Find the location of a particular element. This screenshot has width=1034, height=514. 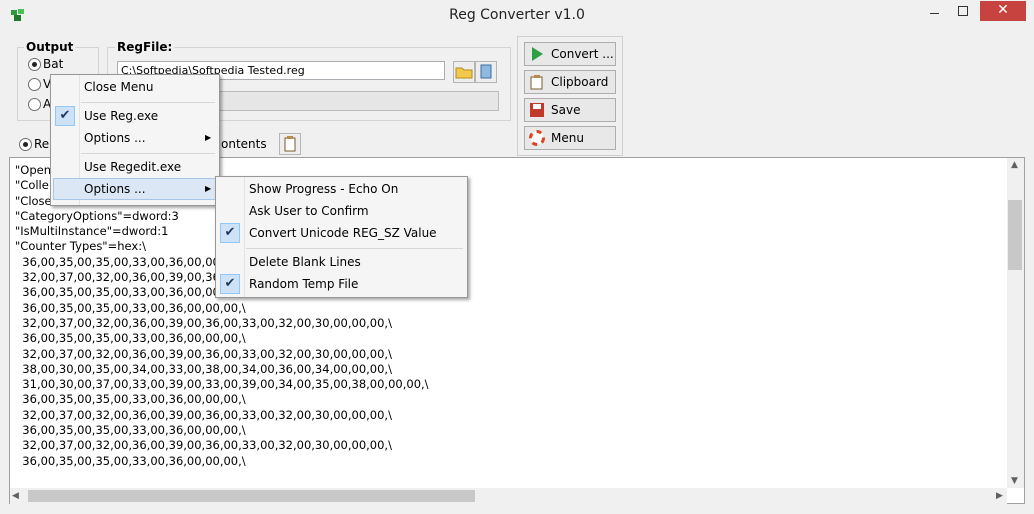

open-folder-button is located at coordinates (464, 72).